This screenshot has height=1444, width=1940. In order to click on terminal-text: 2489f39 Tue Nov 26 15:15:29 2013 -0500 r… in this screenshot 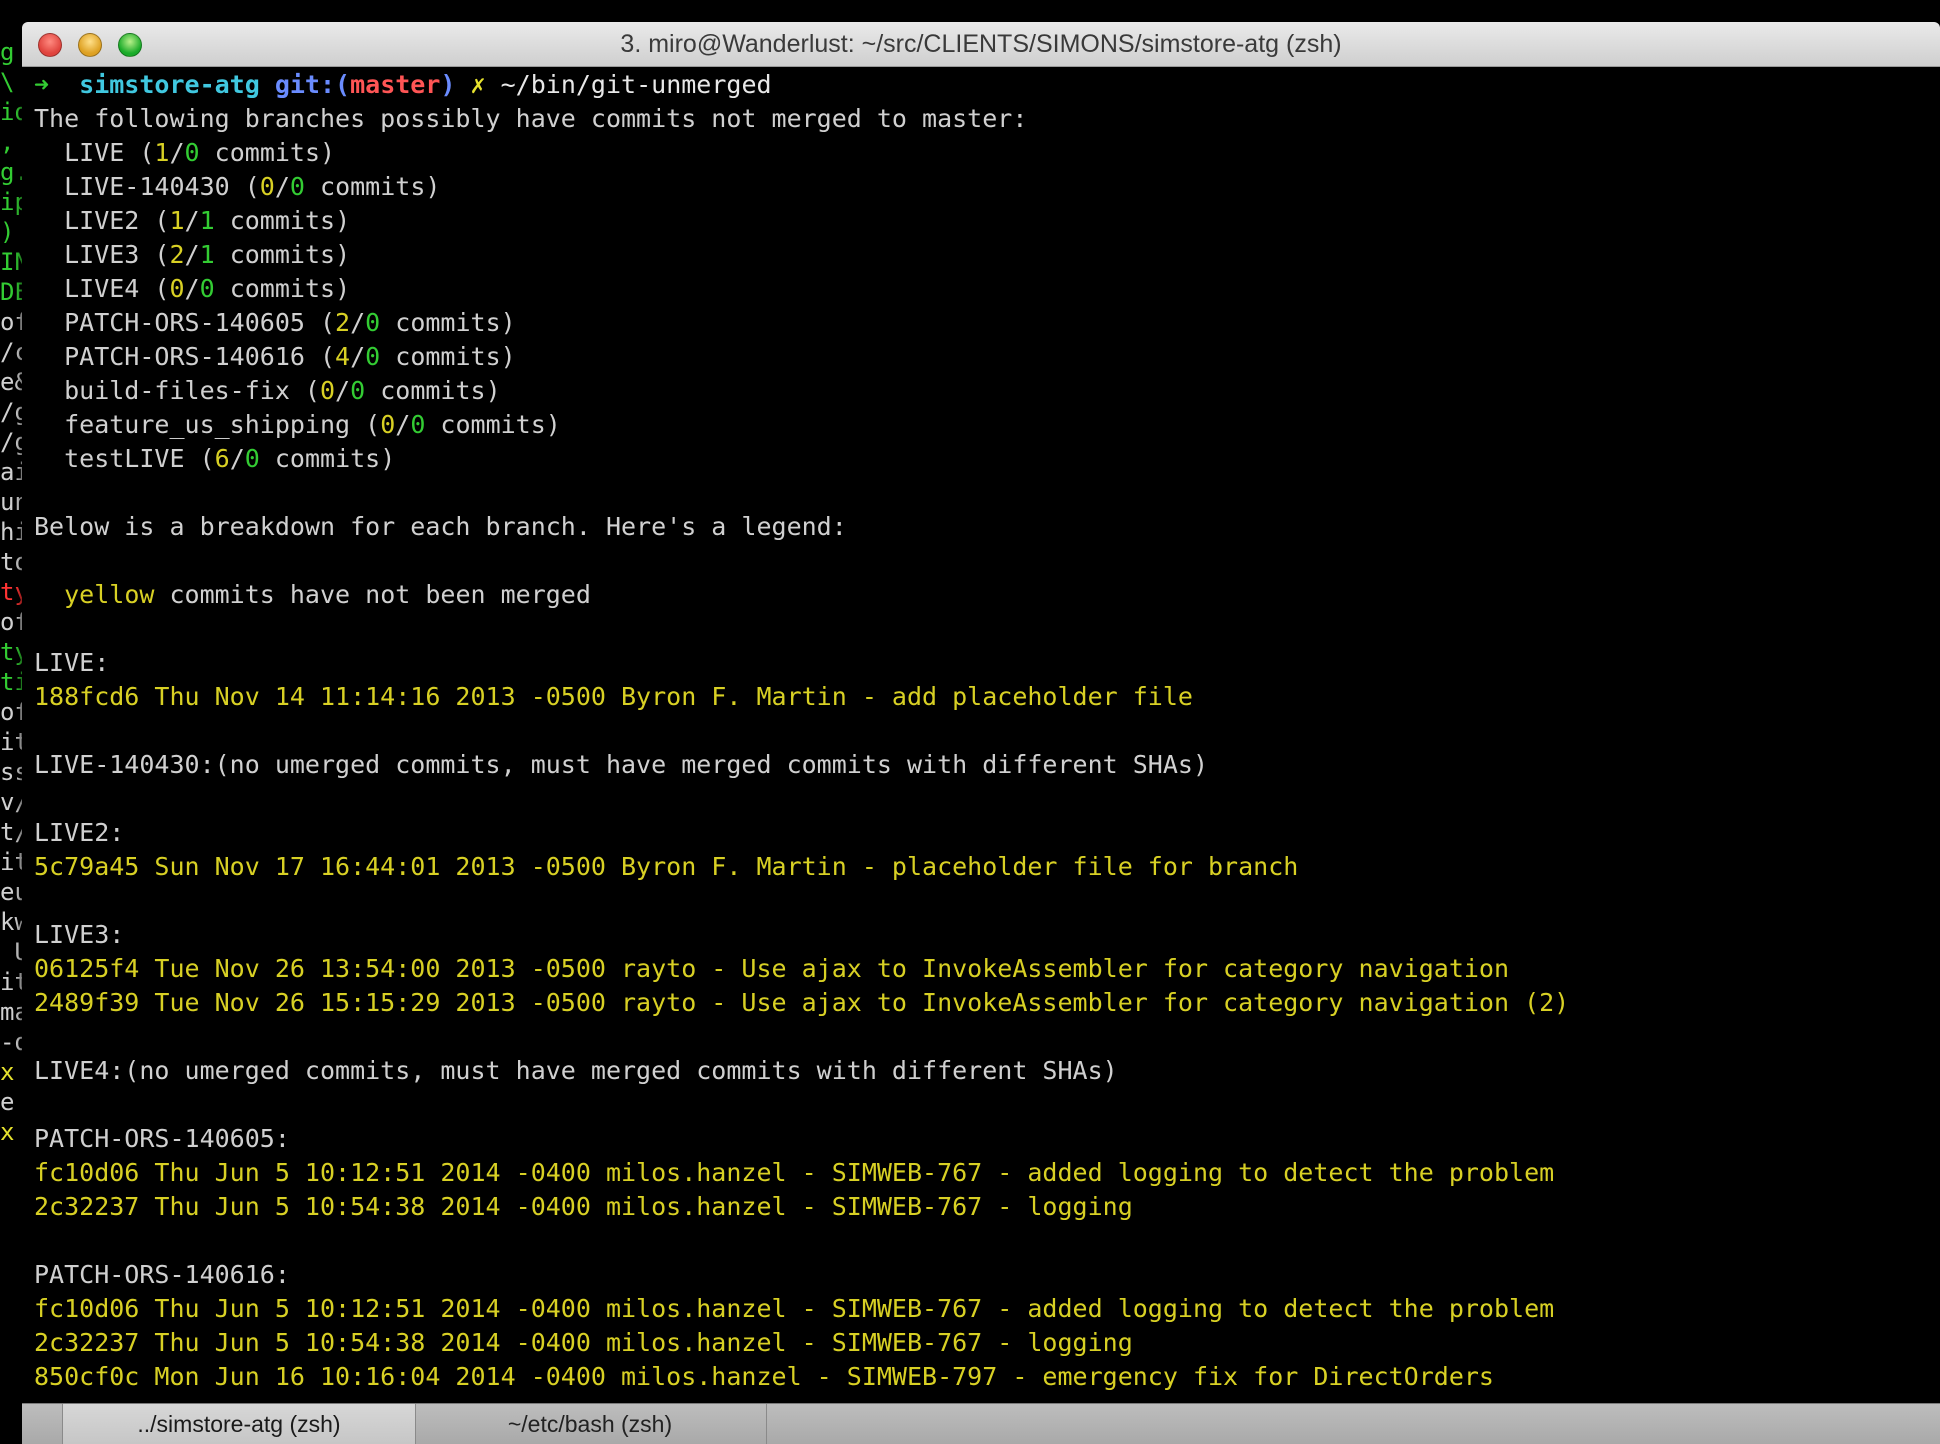, I will do `click(802, 1002)`.